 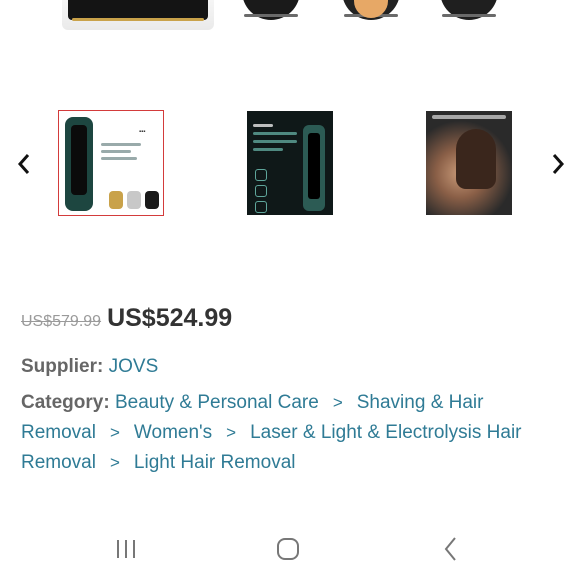 What do you see at coordinates (134, 366) in the screenshot?
I see `supplier-link: JOVS` at bounding box center [134, 366].